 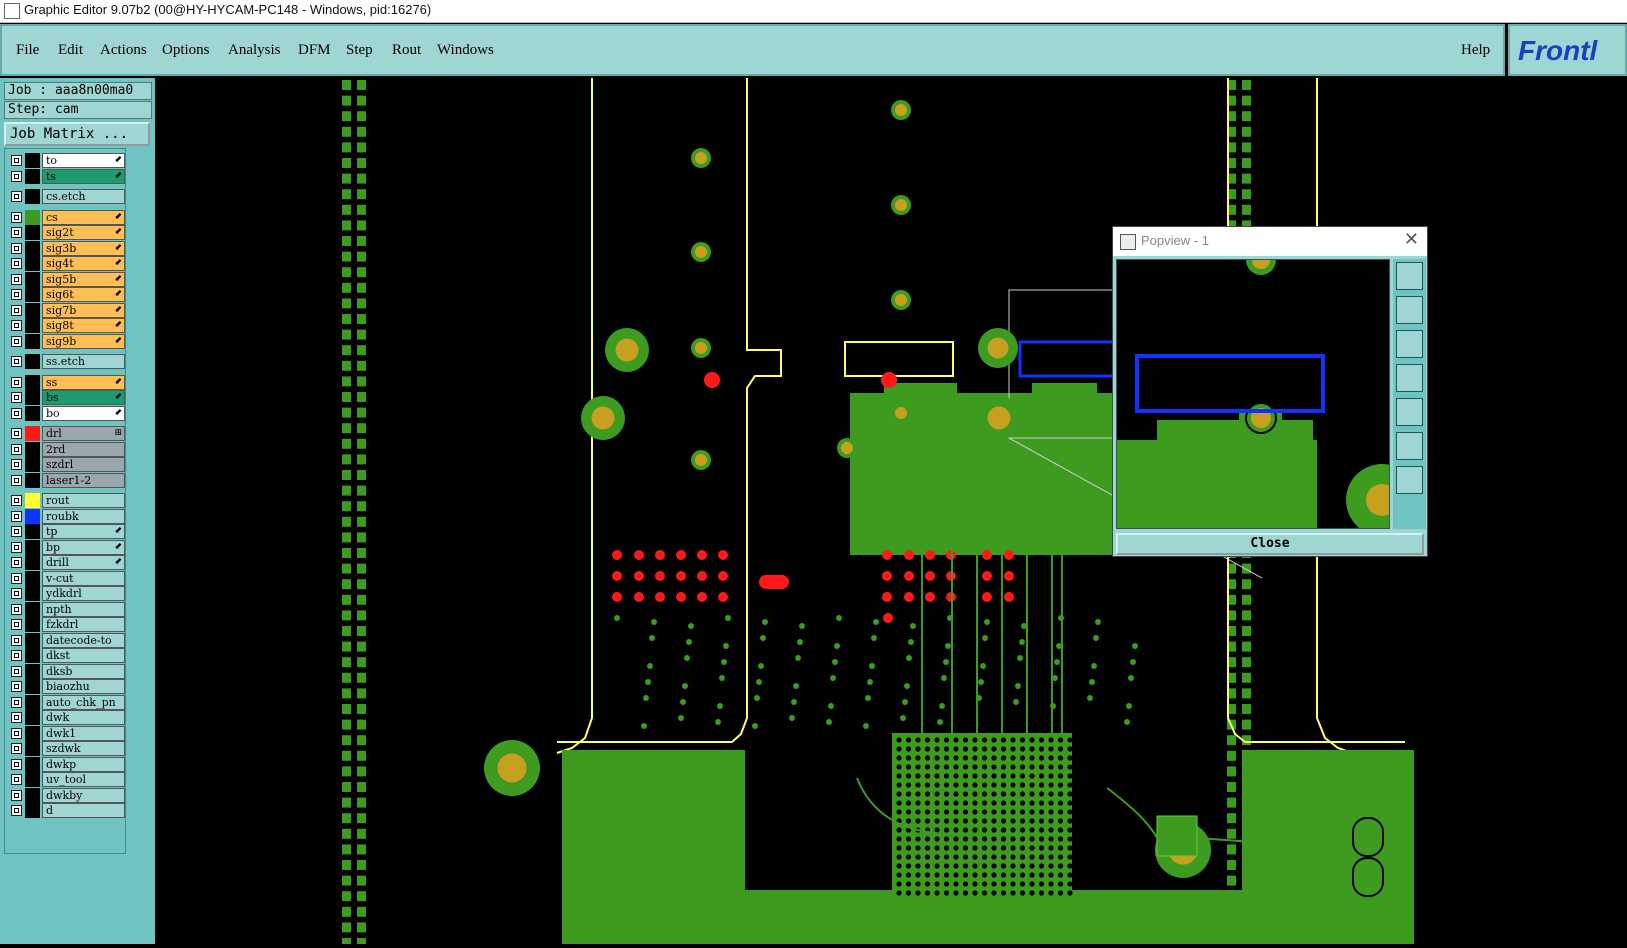 What do you see at coordinates (83, 310) in the screenshot?
I see `layer-name: sig7b ⬋` at bounding box center [83, 310].